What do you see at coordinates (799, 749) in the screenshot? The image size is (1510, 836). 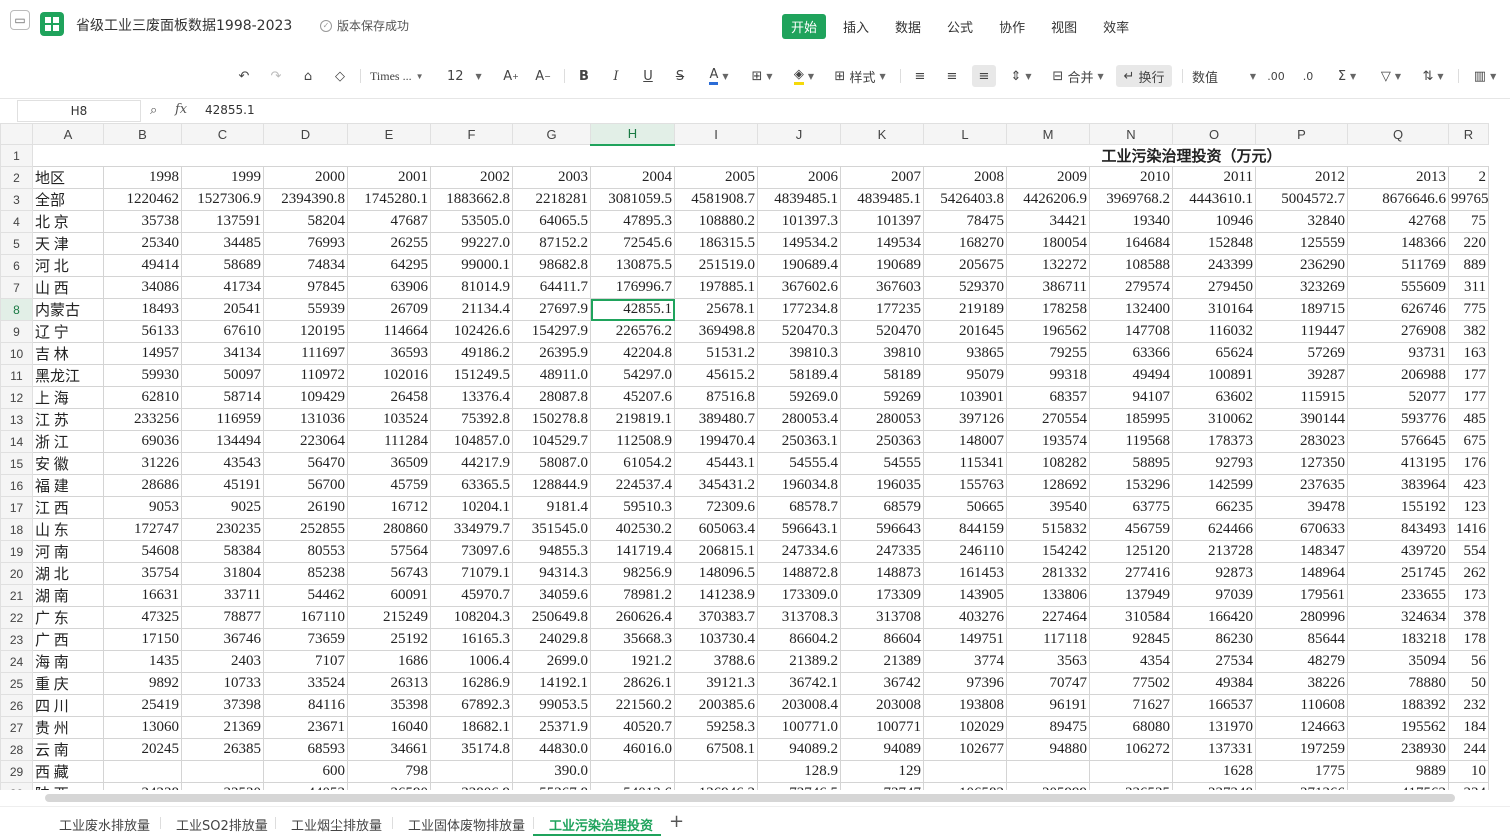 I see `cell: 94089.2` at bounding box center [799, 749].